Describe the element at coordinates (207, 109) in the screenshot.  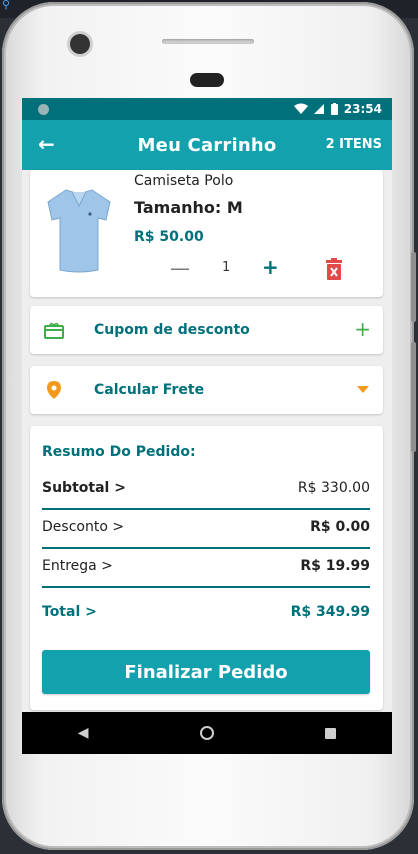
I see `status-bar: 23:54` at that location.